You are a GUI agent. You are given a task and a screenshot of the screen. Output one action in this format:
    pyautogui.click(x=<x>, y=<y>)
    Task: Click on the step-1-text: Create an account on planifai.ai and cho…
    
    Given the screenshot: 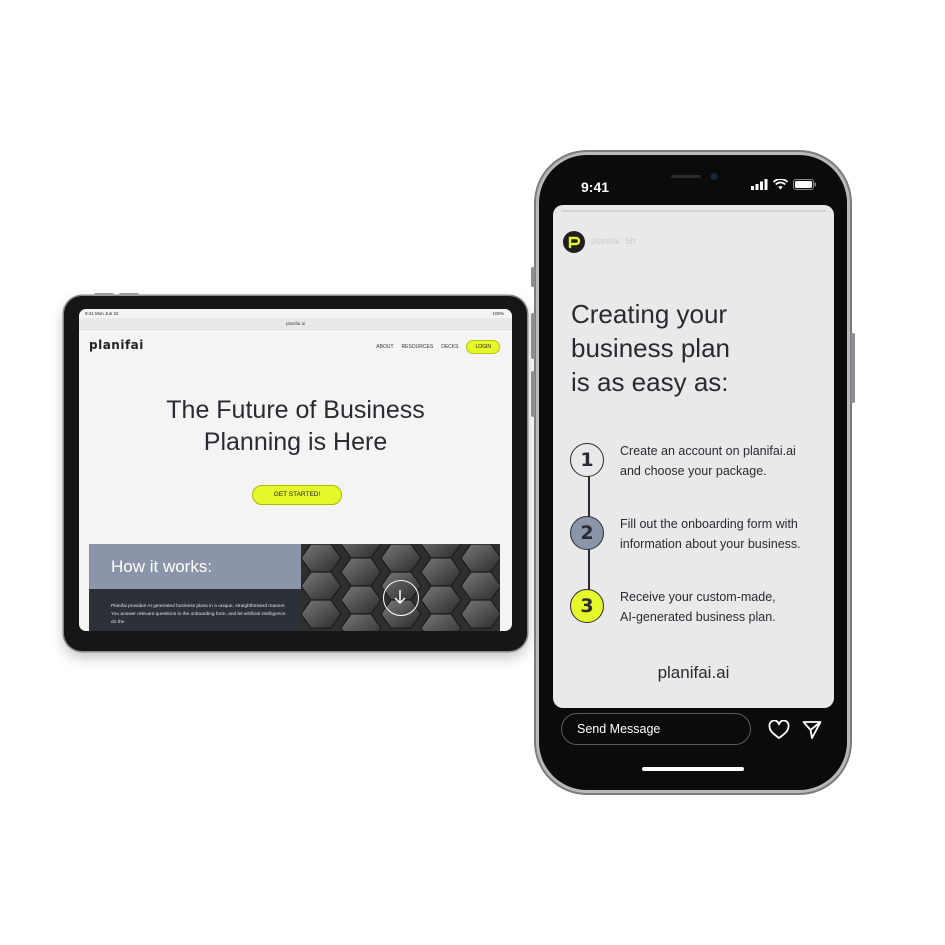 What is the action you would take?
    pyautogui.click(x=720, y=461)
    